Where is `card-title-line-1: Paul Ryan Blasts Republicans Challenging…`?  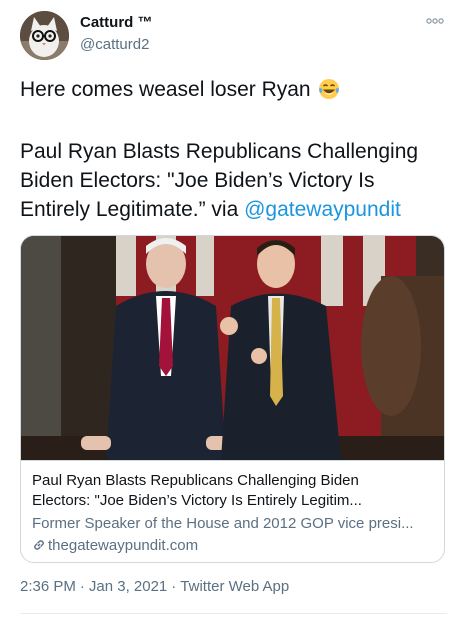 card-title-line-1: Paul Ryan Blasts Republicans Challenging… is located at coordinates (195, 480).